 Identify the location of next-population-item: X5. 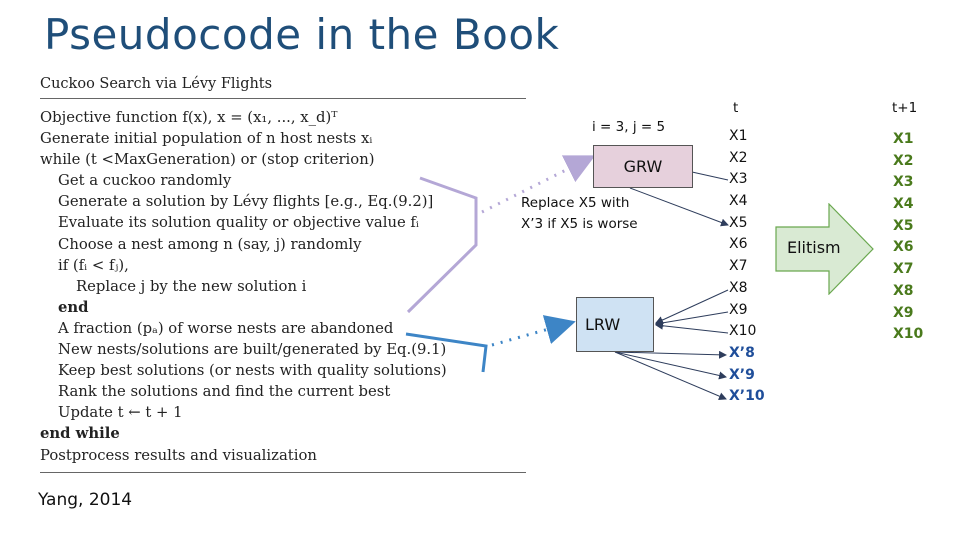
(903, 225).